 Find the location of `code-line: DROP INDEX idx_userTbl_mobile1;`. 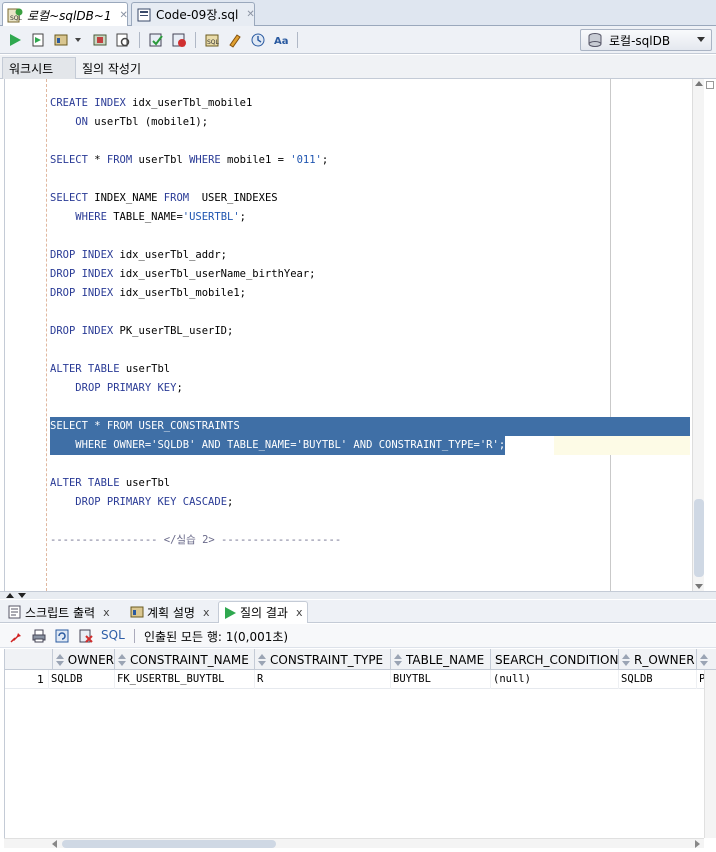

code-line: DROP INDEX idx_userTbl_mobile1; is located at coordinates (148, 293).